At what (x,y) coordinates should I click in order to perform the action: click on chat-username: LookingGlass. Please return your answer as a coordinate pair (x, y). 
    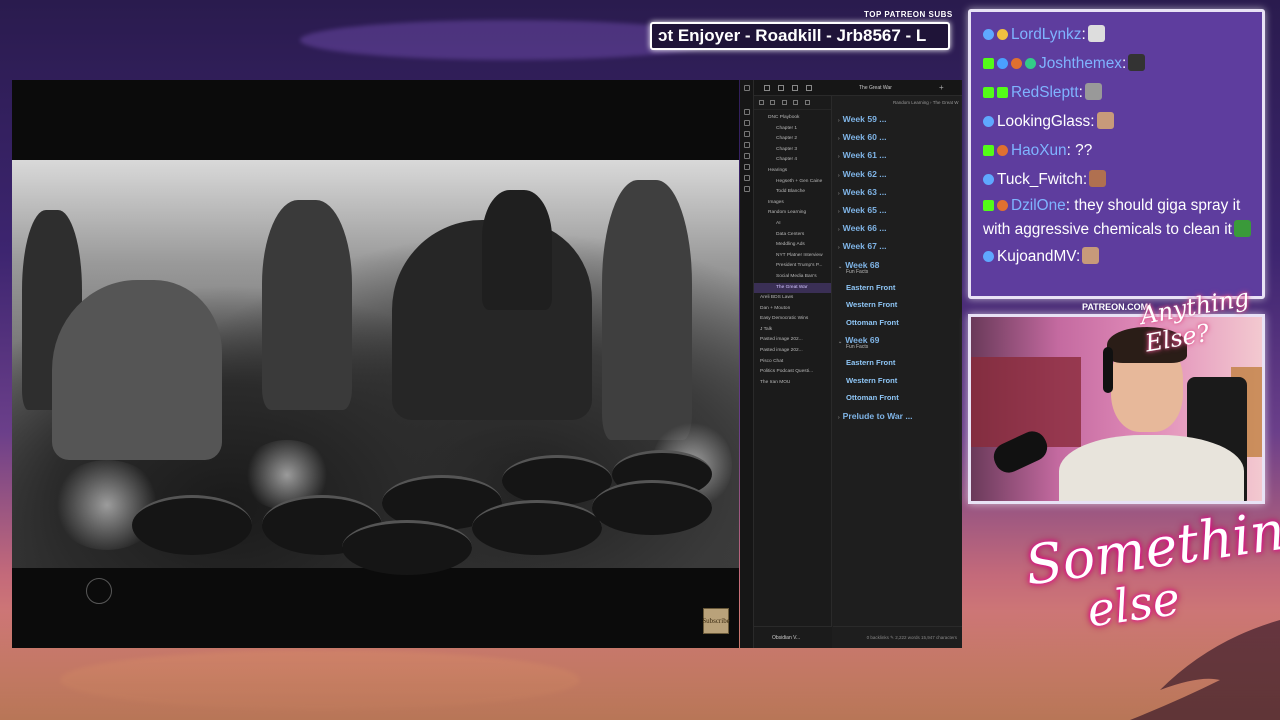
    Looking at the image, I should click on (1043, 121).